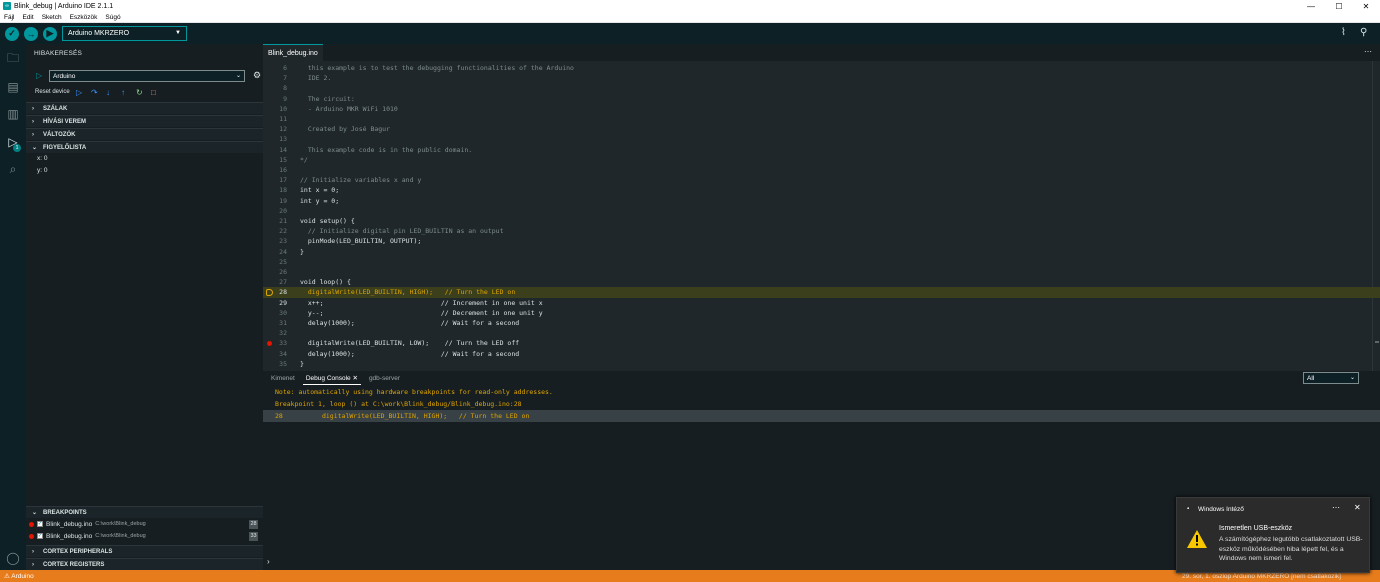 Image resolution: width=1380 pixels, height=582 pixels. Describe the element at coordinates (821, 378) in the screenshot. I see `panel-tabs: Kimenet Debug Console ✕ gdb-server` at that location.